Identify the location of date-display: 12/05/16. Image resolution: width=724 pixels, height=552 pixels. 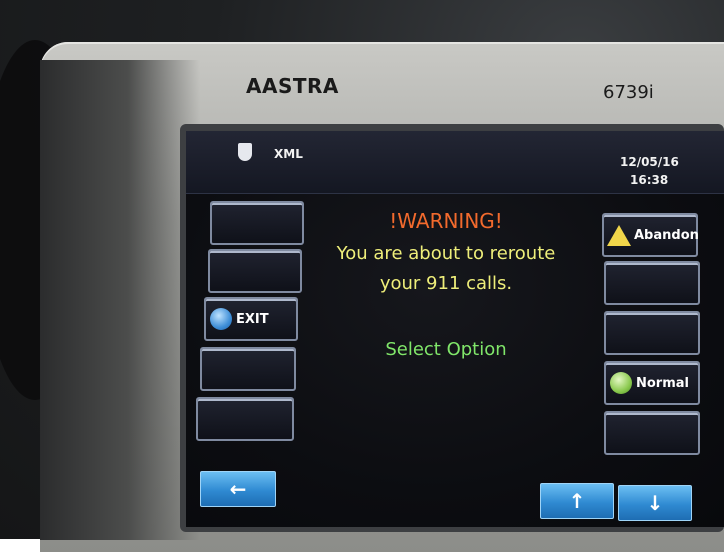
(649, 162).